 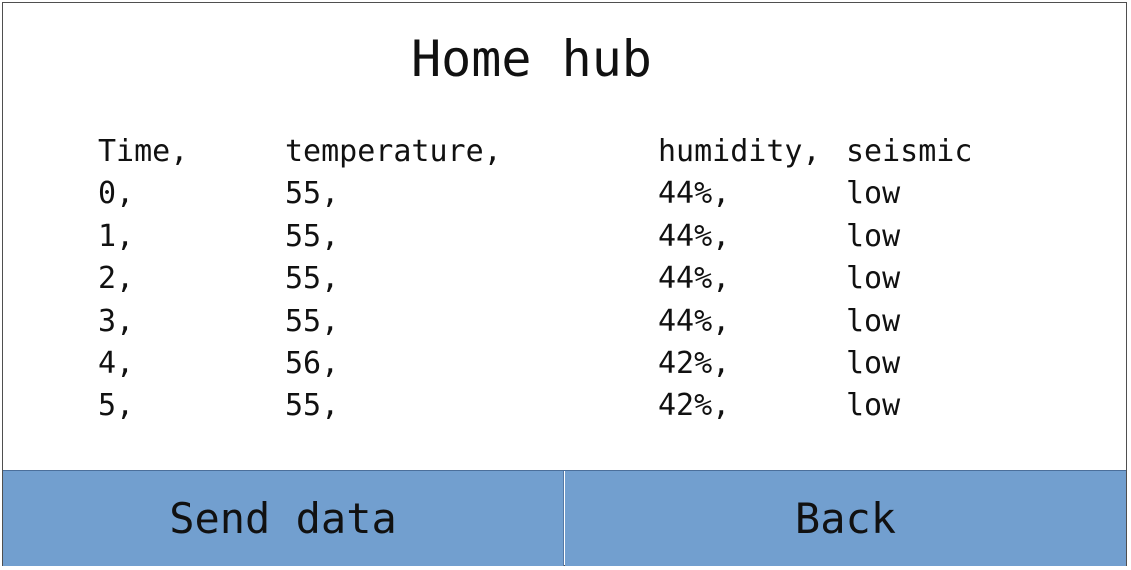 I want to click on send-data-button: Send data, so click(x=283, y=518).